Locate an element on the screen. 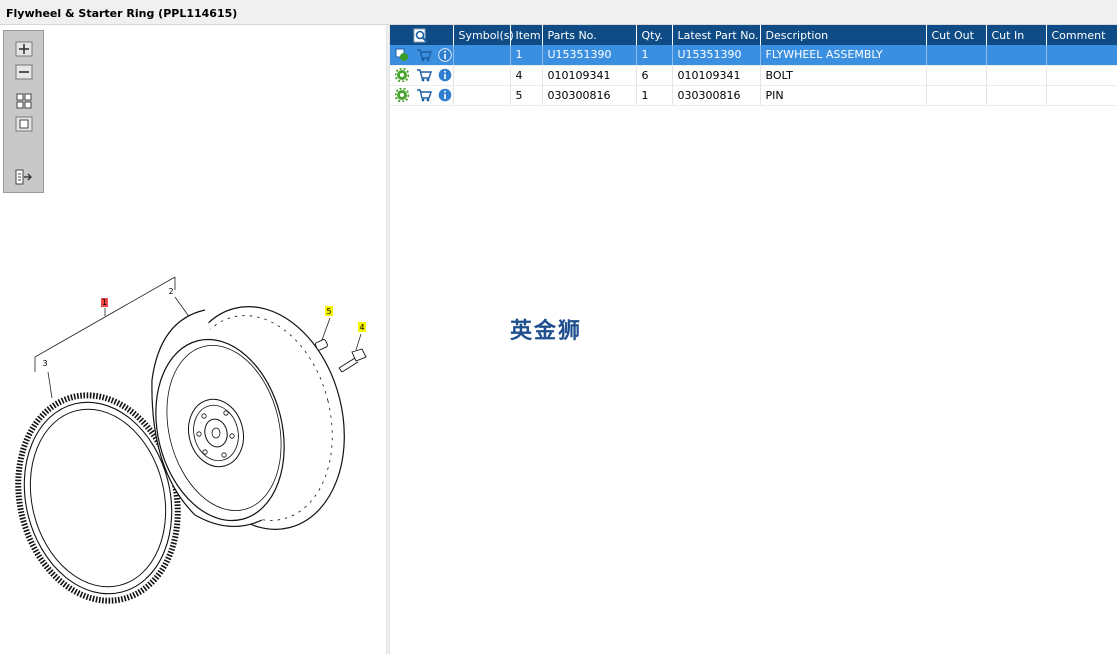 The width and height of the screenshot is (1117, 654). cell-latest-part-no: 010109341 is located at coordinates (716, 75).